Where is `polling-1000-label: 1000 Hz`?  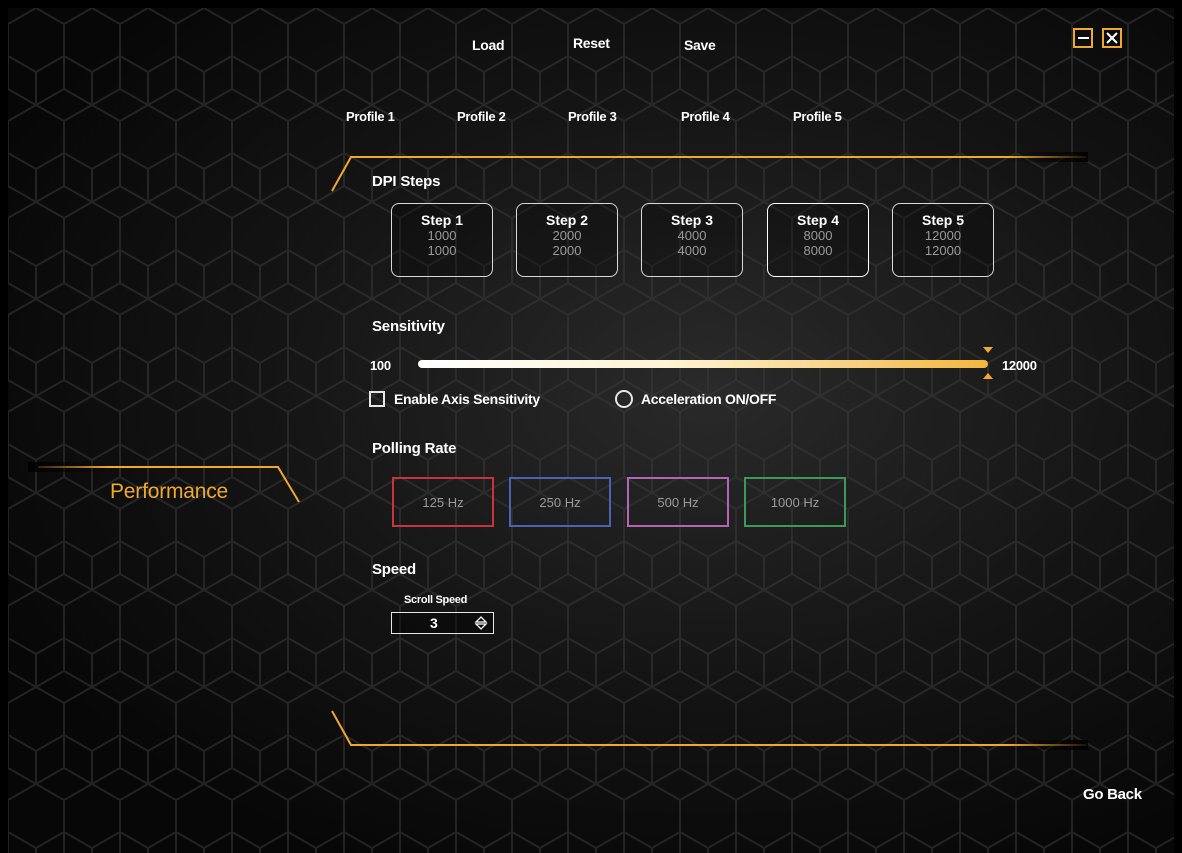 polling-1000-label: 1000 Hz is located at coordinates (795, 502).